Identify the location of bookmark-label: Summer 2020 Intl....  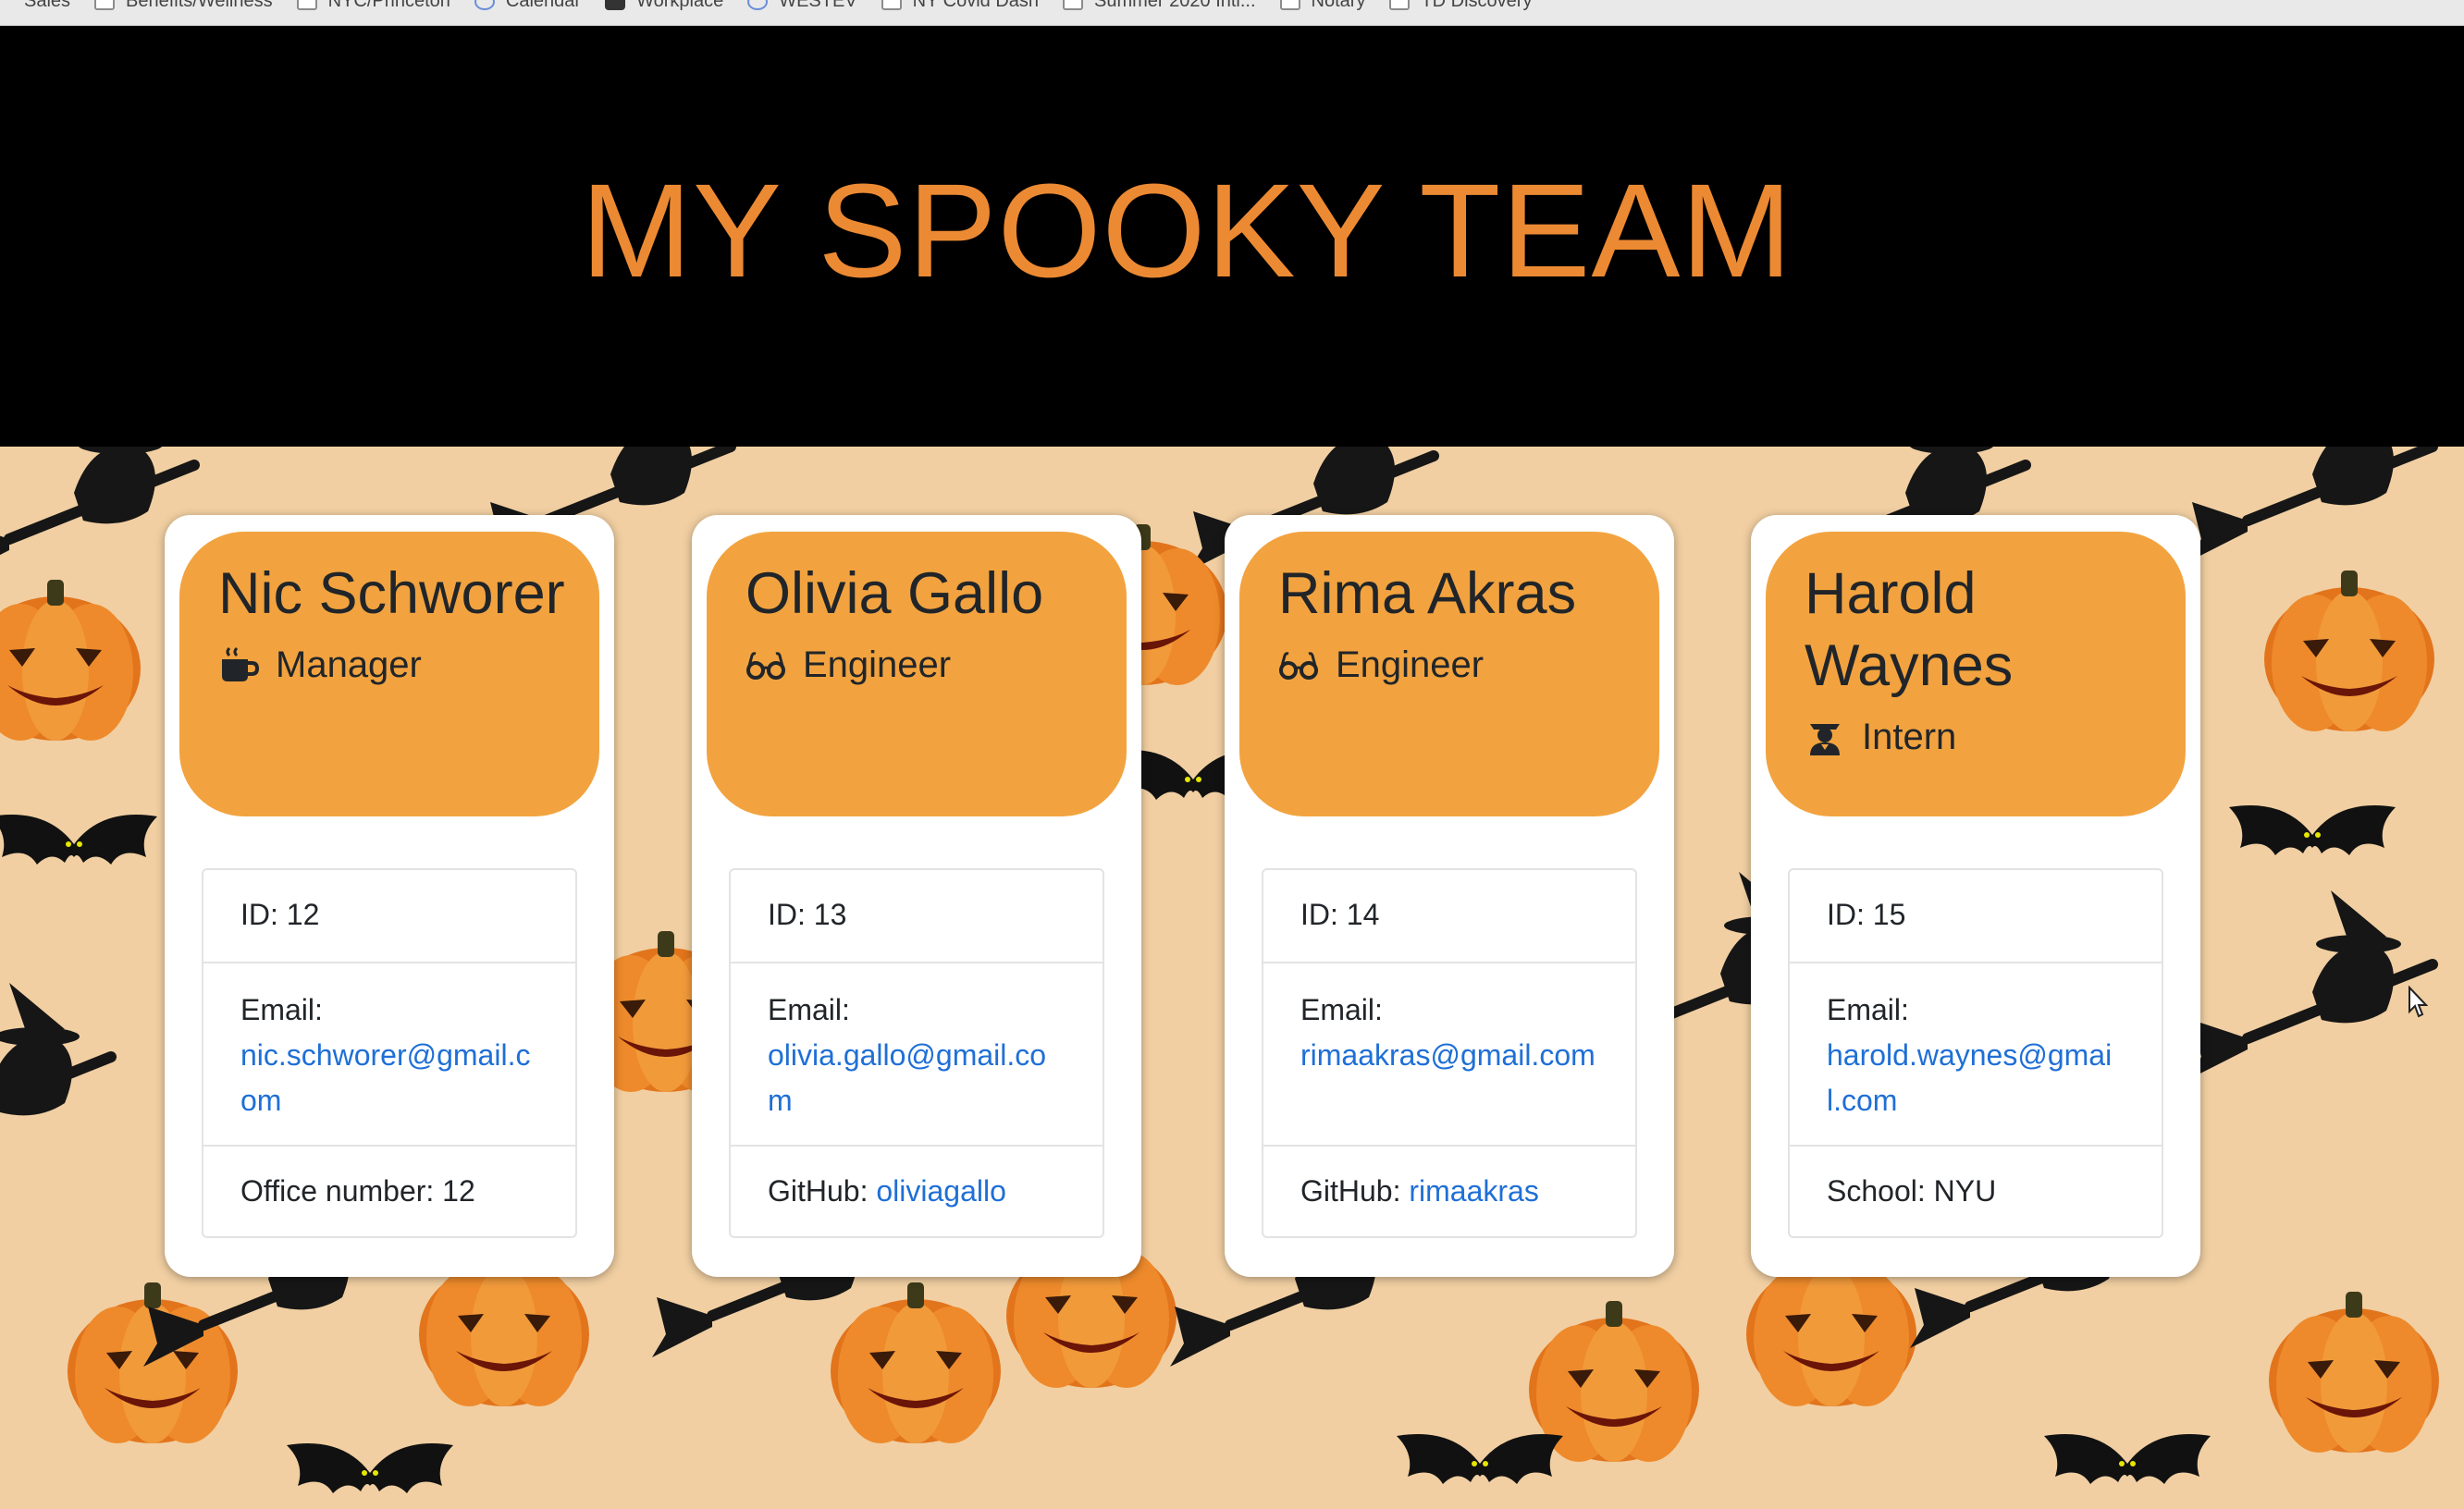
(1175, 6).